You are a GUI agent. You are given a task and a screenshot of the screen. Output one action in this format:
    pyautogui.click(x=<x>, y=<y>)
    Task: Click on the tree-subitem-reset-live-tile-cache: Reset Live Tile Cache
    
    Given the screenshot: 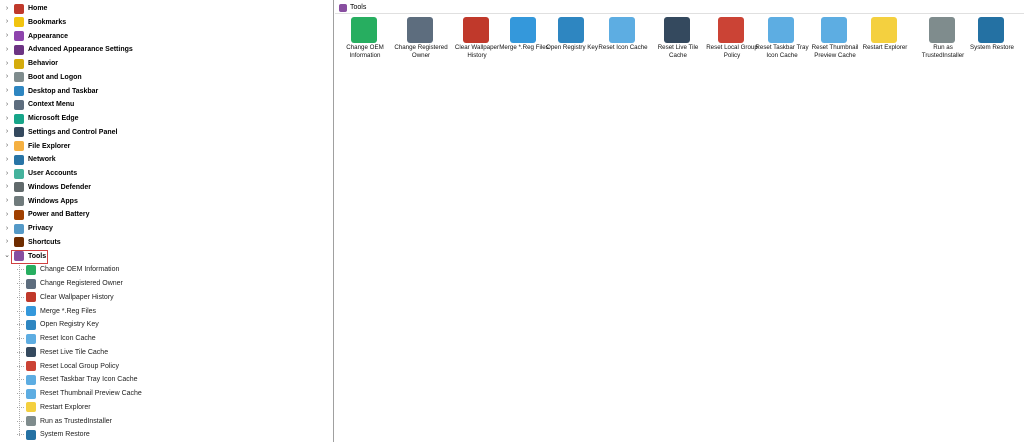 What is the action you would take?
    pyautogui.click(x=167, y=352)
    